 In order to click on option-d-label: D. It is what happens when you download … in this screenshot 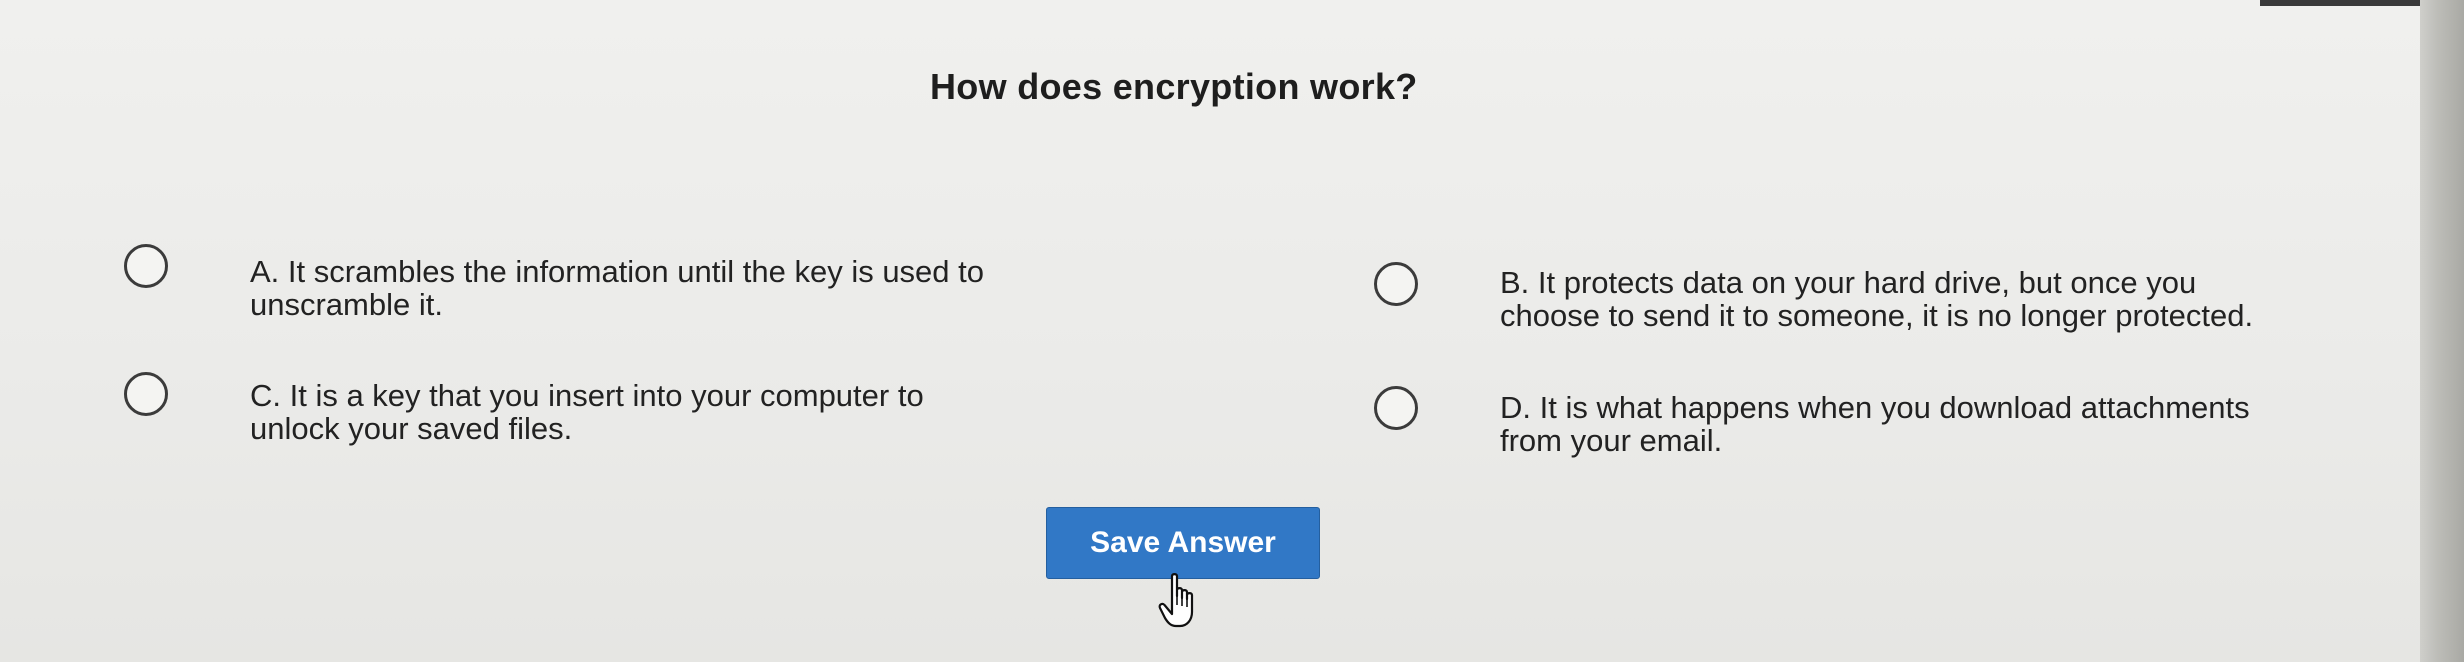, I will do `click(1875, 424)`.